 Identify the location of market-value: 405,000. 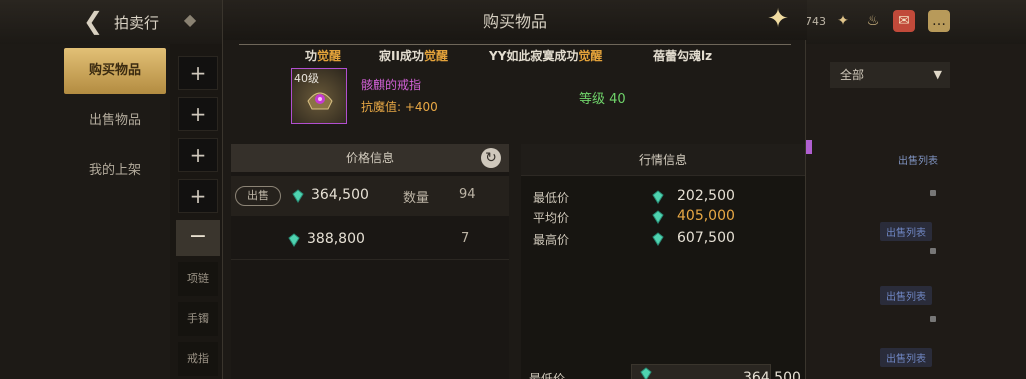
(706, 216).